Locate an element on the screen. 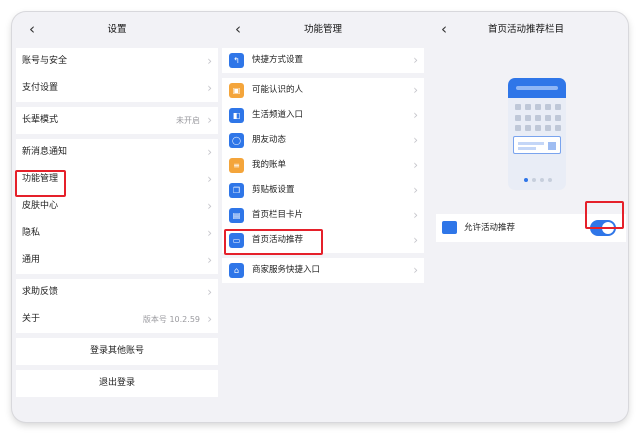 The width and height of the screenshot is (640, 434). settings-item-skin-center: 皮肤中心 › is located at coordinates (117, 206).